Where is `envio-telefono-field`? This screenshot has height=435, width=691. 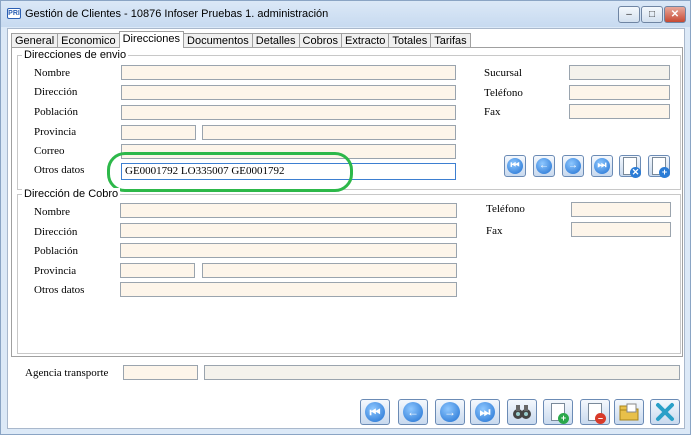
envio-telefono-field is located at coordinates (619, 92).